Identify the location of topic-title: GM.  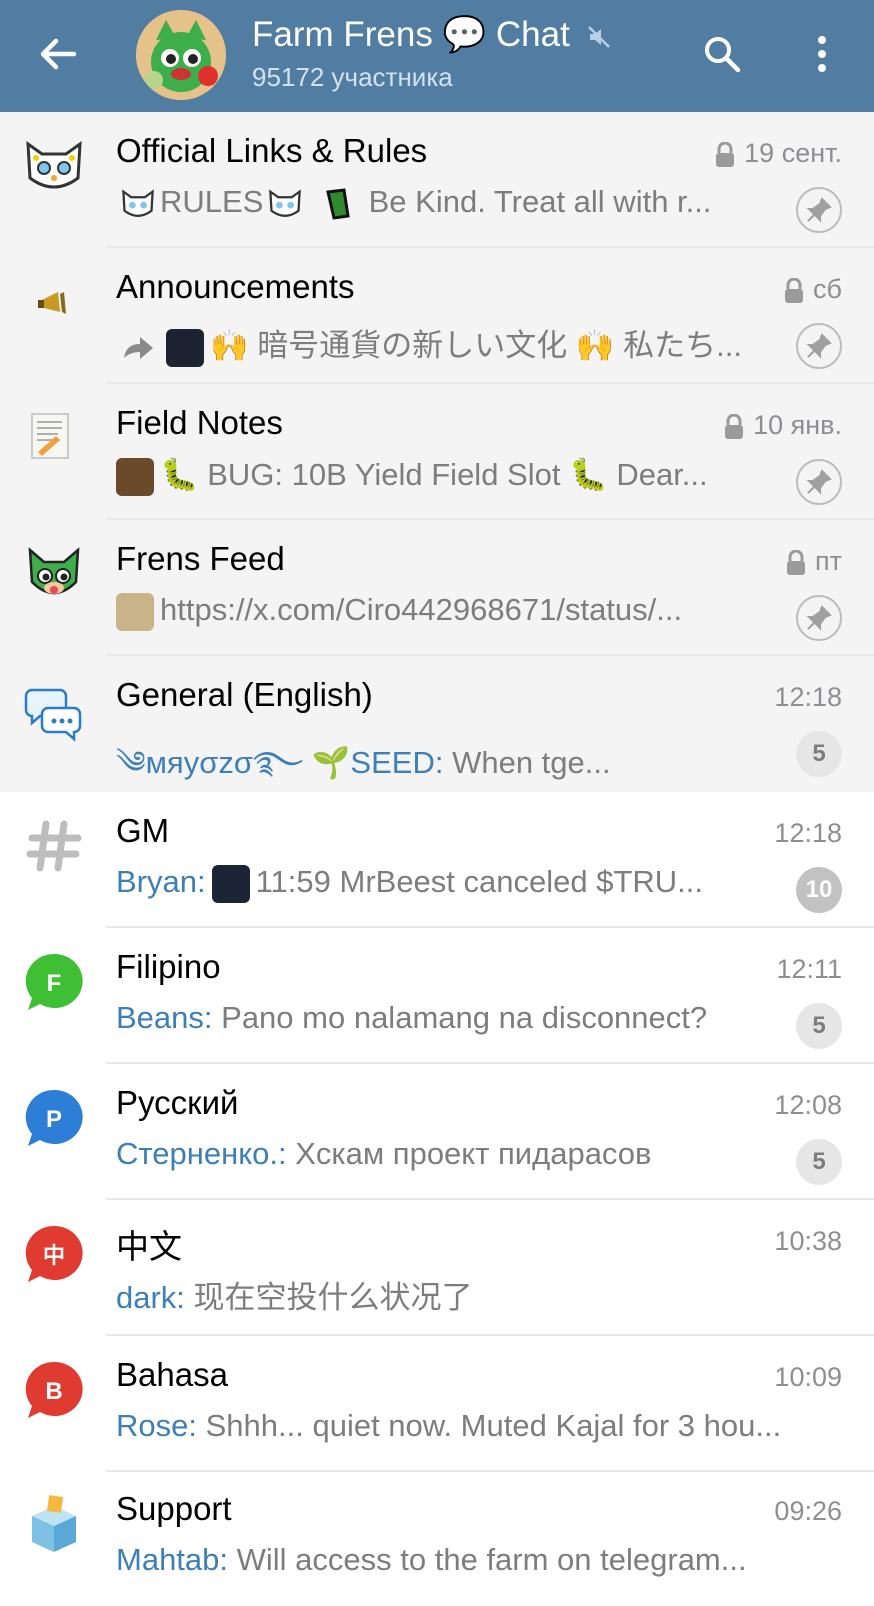
(143, 830).